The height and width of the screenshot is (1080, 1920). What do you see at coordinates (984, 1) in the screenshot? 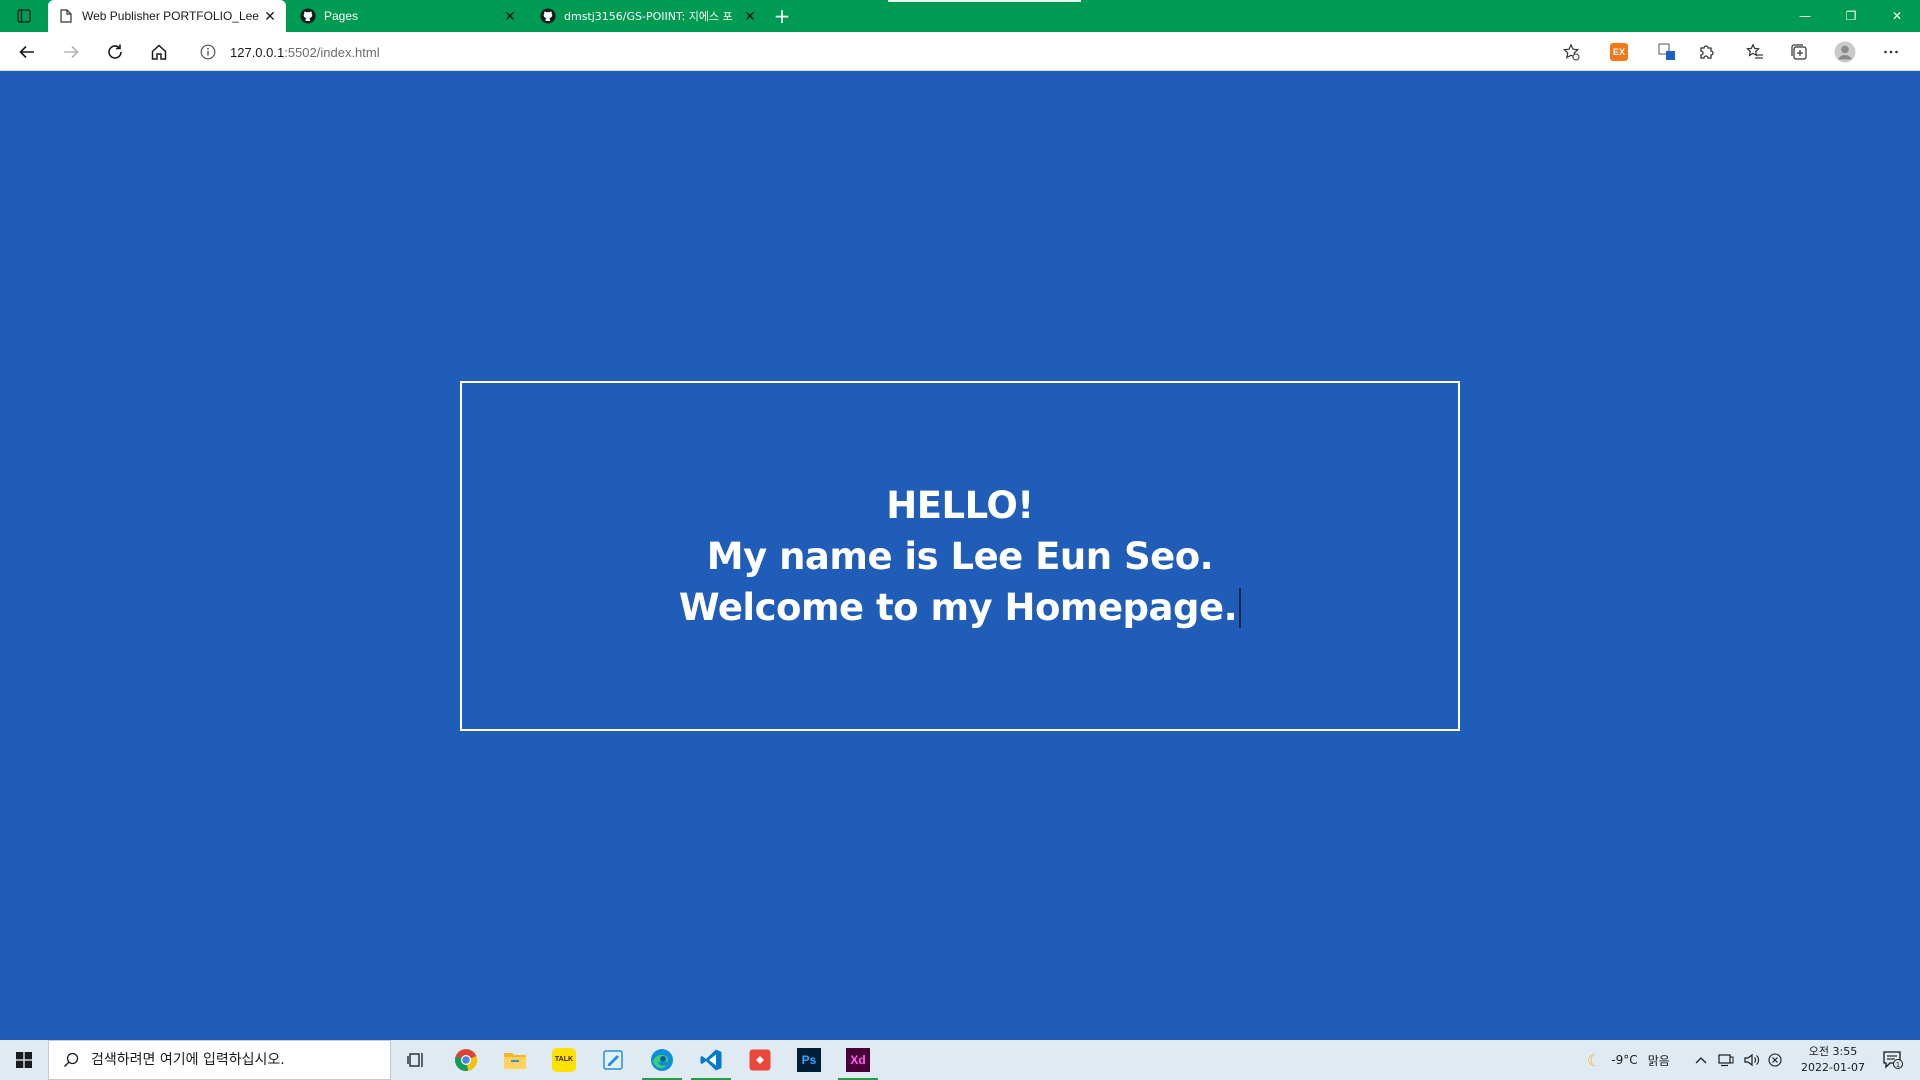
I see `titlebar-drag-indicator` at bounding box center [984, 1].